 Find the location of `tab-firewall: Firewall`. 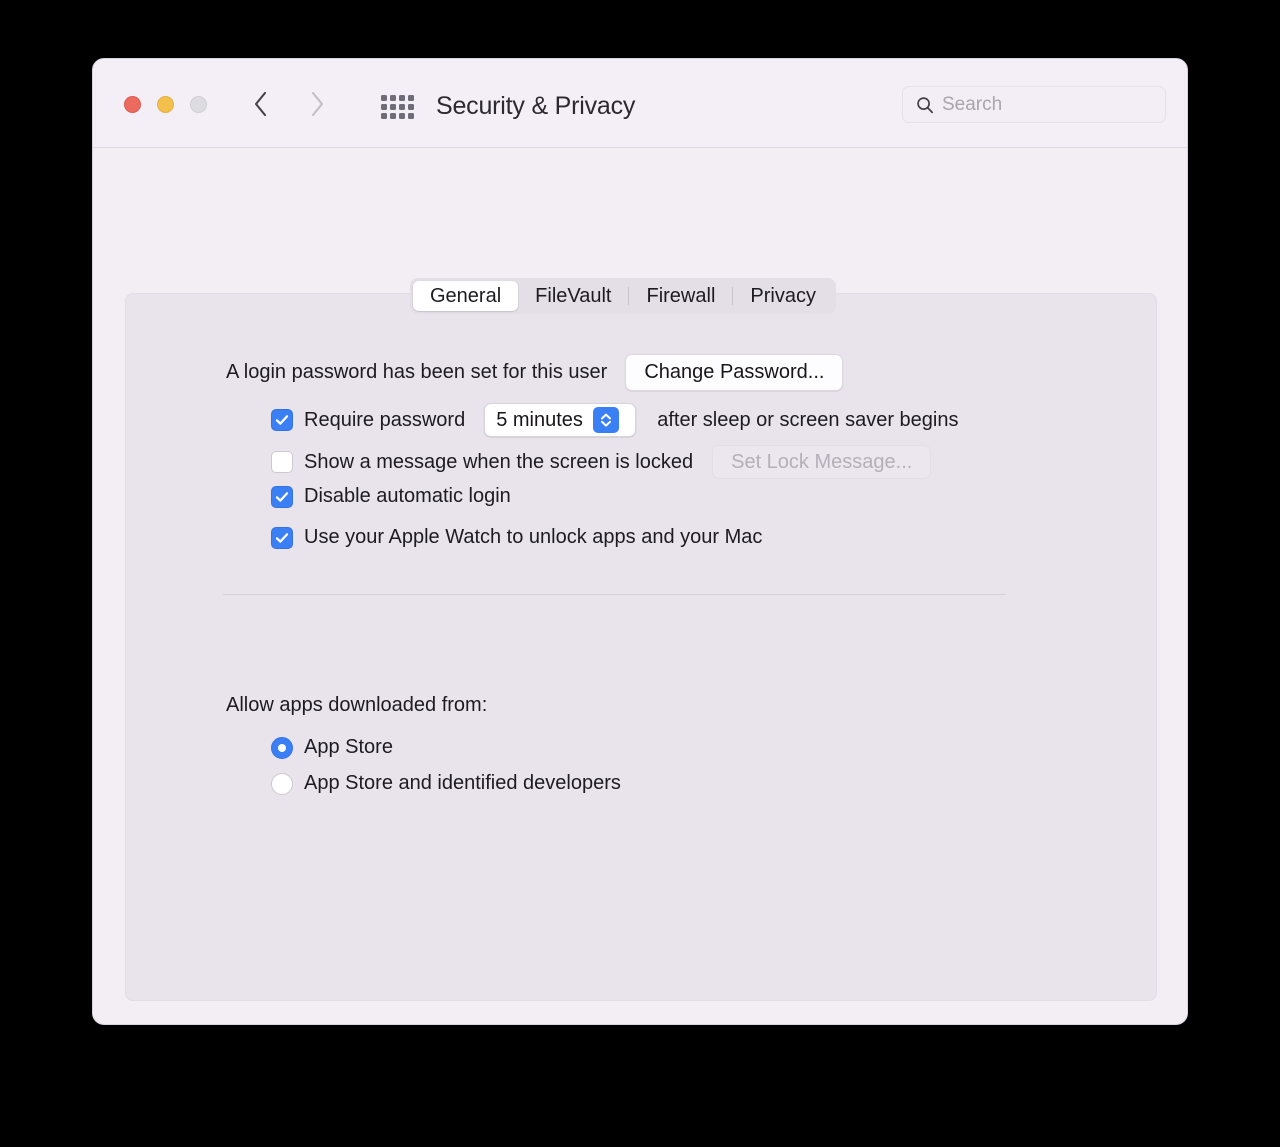

tab-firewall: Firewall is located at coordinates (680, 296).